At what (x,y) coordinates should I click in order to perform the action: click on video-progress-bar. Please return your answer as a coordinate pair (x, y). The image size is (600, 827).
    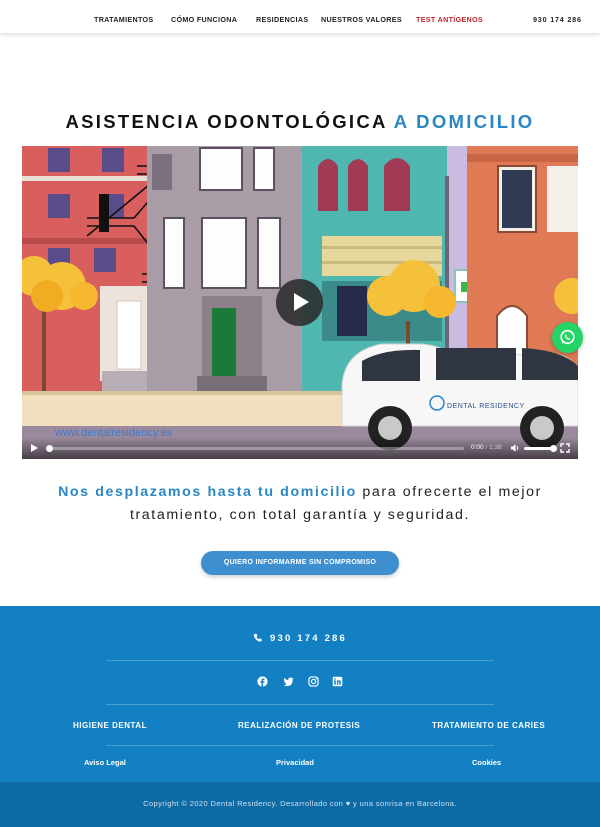
    Looking at the image, I should click on (255, 448).